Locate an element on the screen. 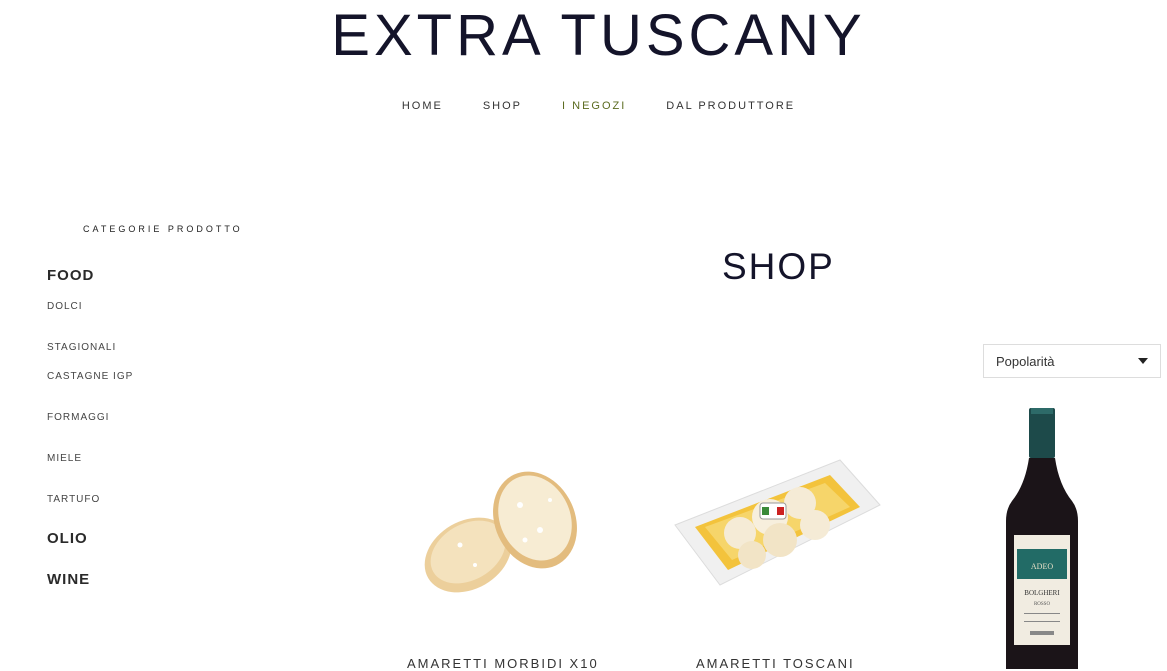 This screenshot has width=1167, height=671. caret-down-icon is located at coordinates (1143, 361).